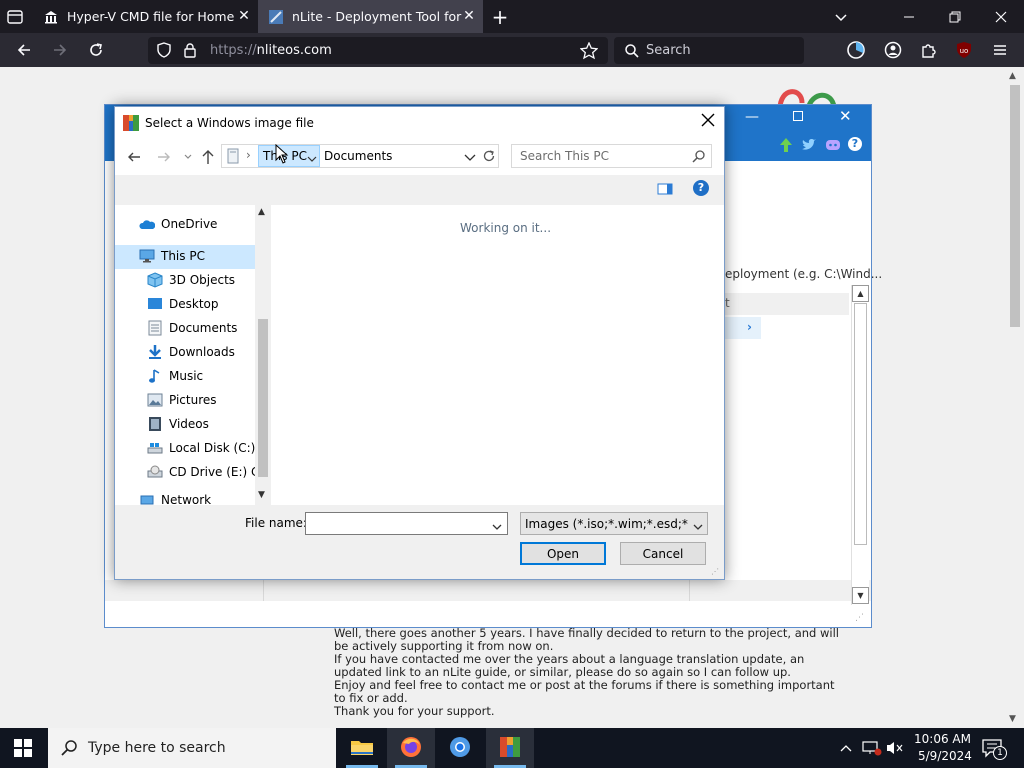 This screenshot has width=1024, height=768. What do you see at coordinates (489, 157) in the screenshot?
I see `refresh-icon` at bounding box center [489, 157].